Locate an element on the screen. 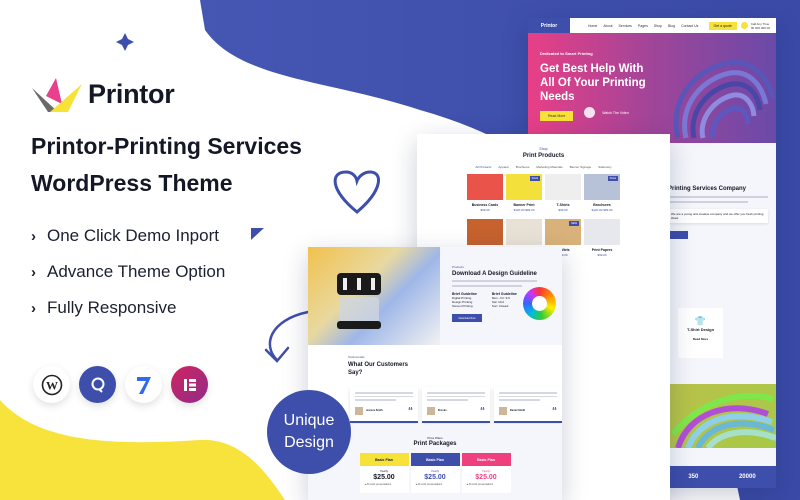  service-card: 👕 T-Shirt Design Read More is located at coordinates (700, 333).